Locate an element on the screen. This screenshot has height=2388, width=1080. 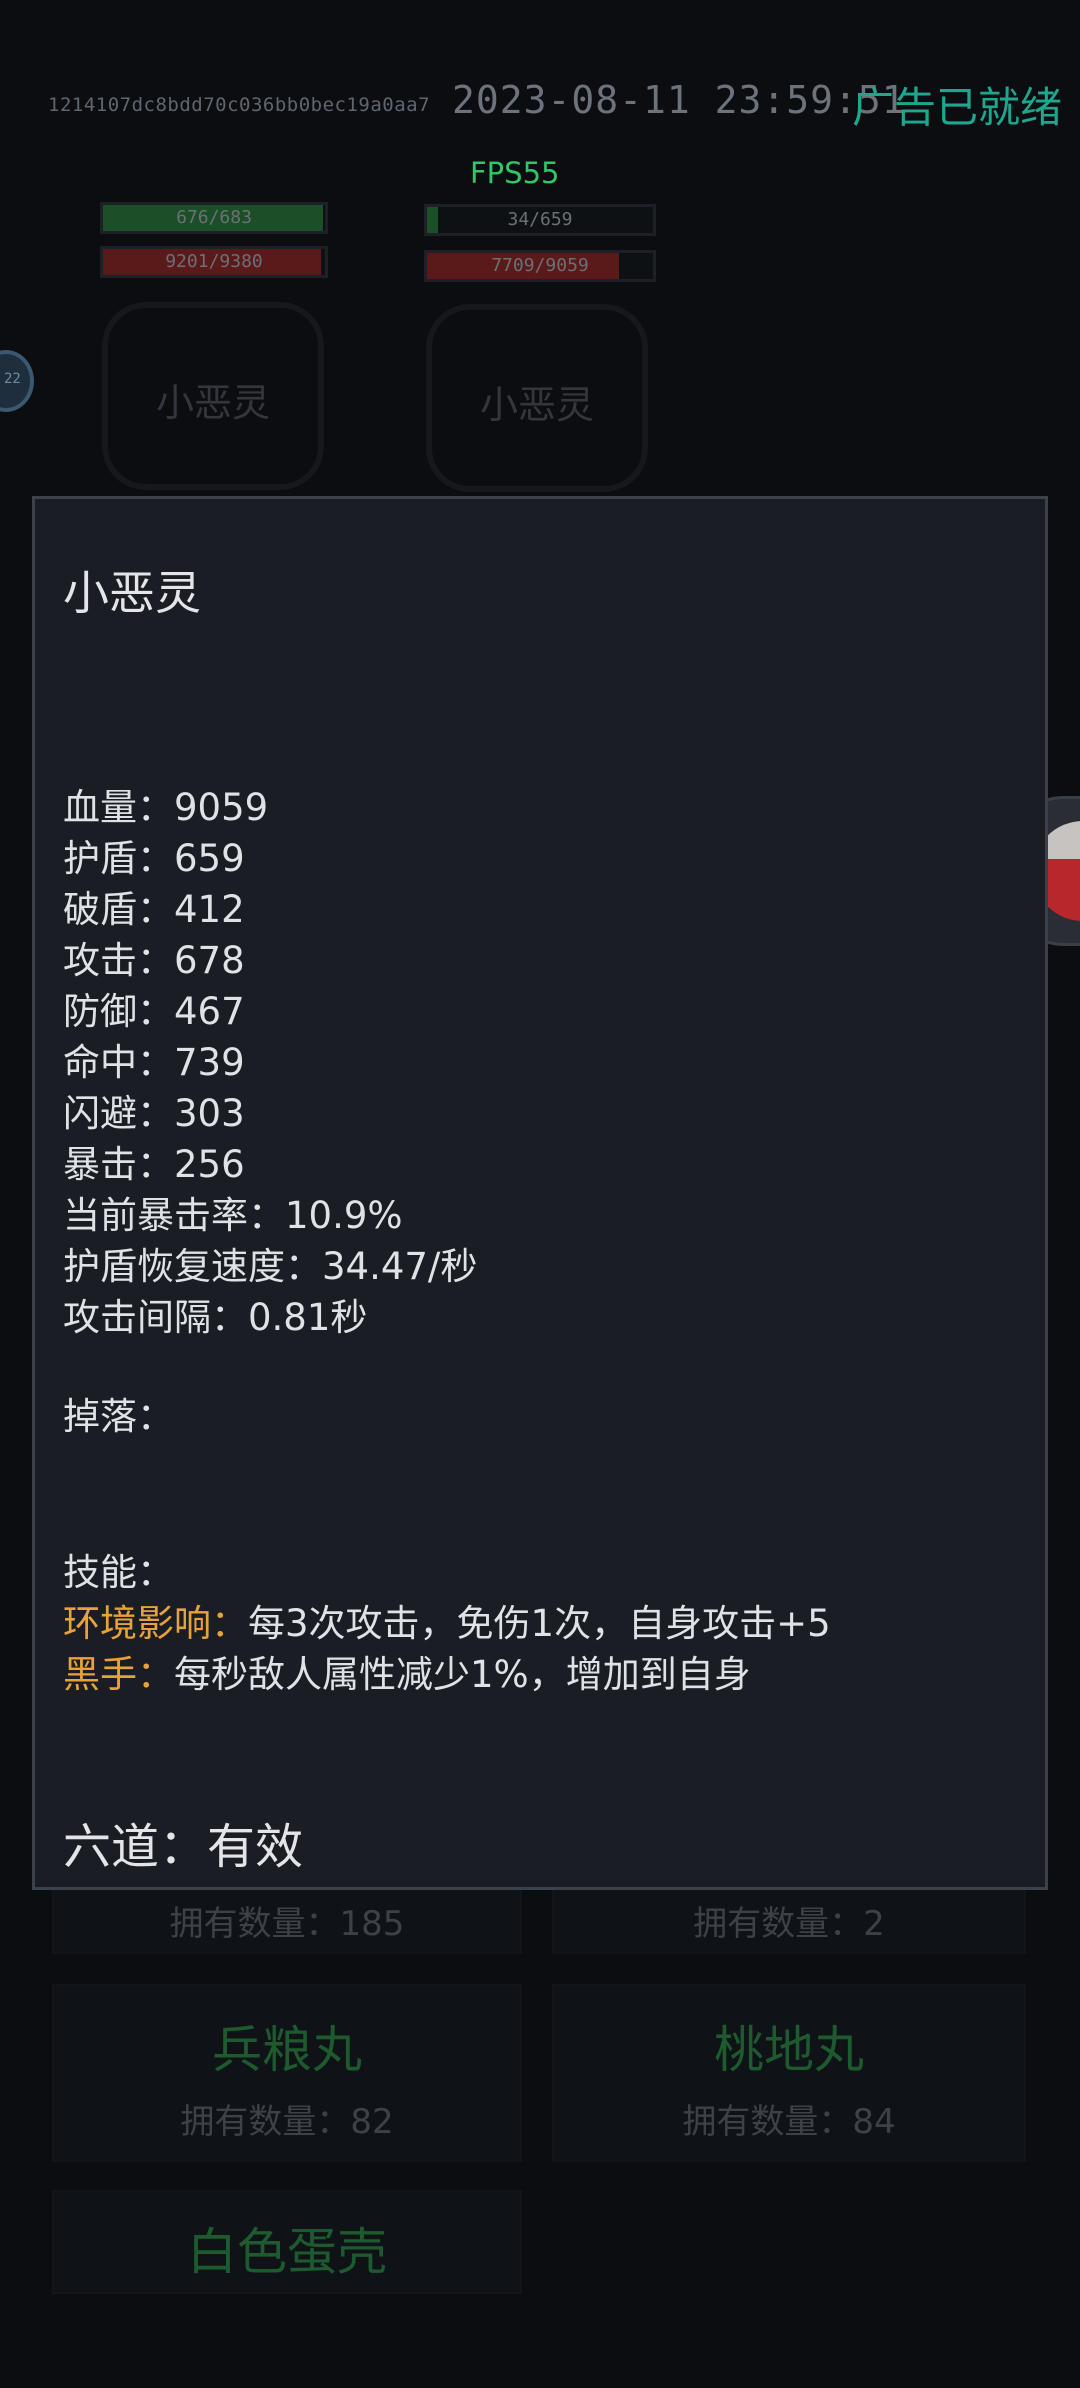
stat-label: 攻击间隔： is located at coordinates (155, 1317).